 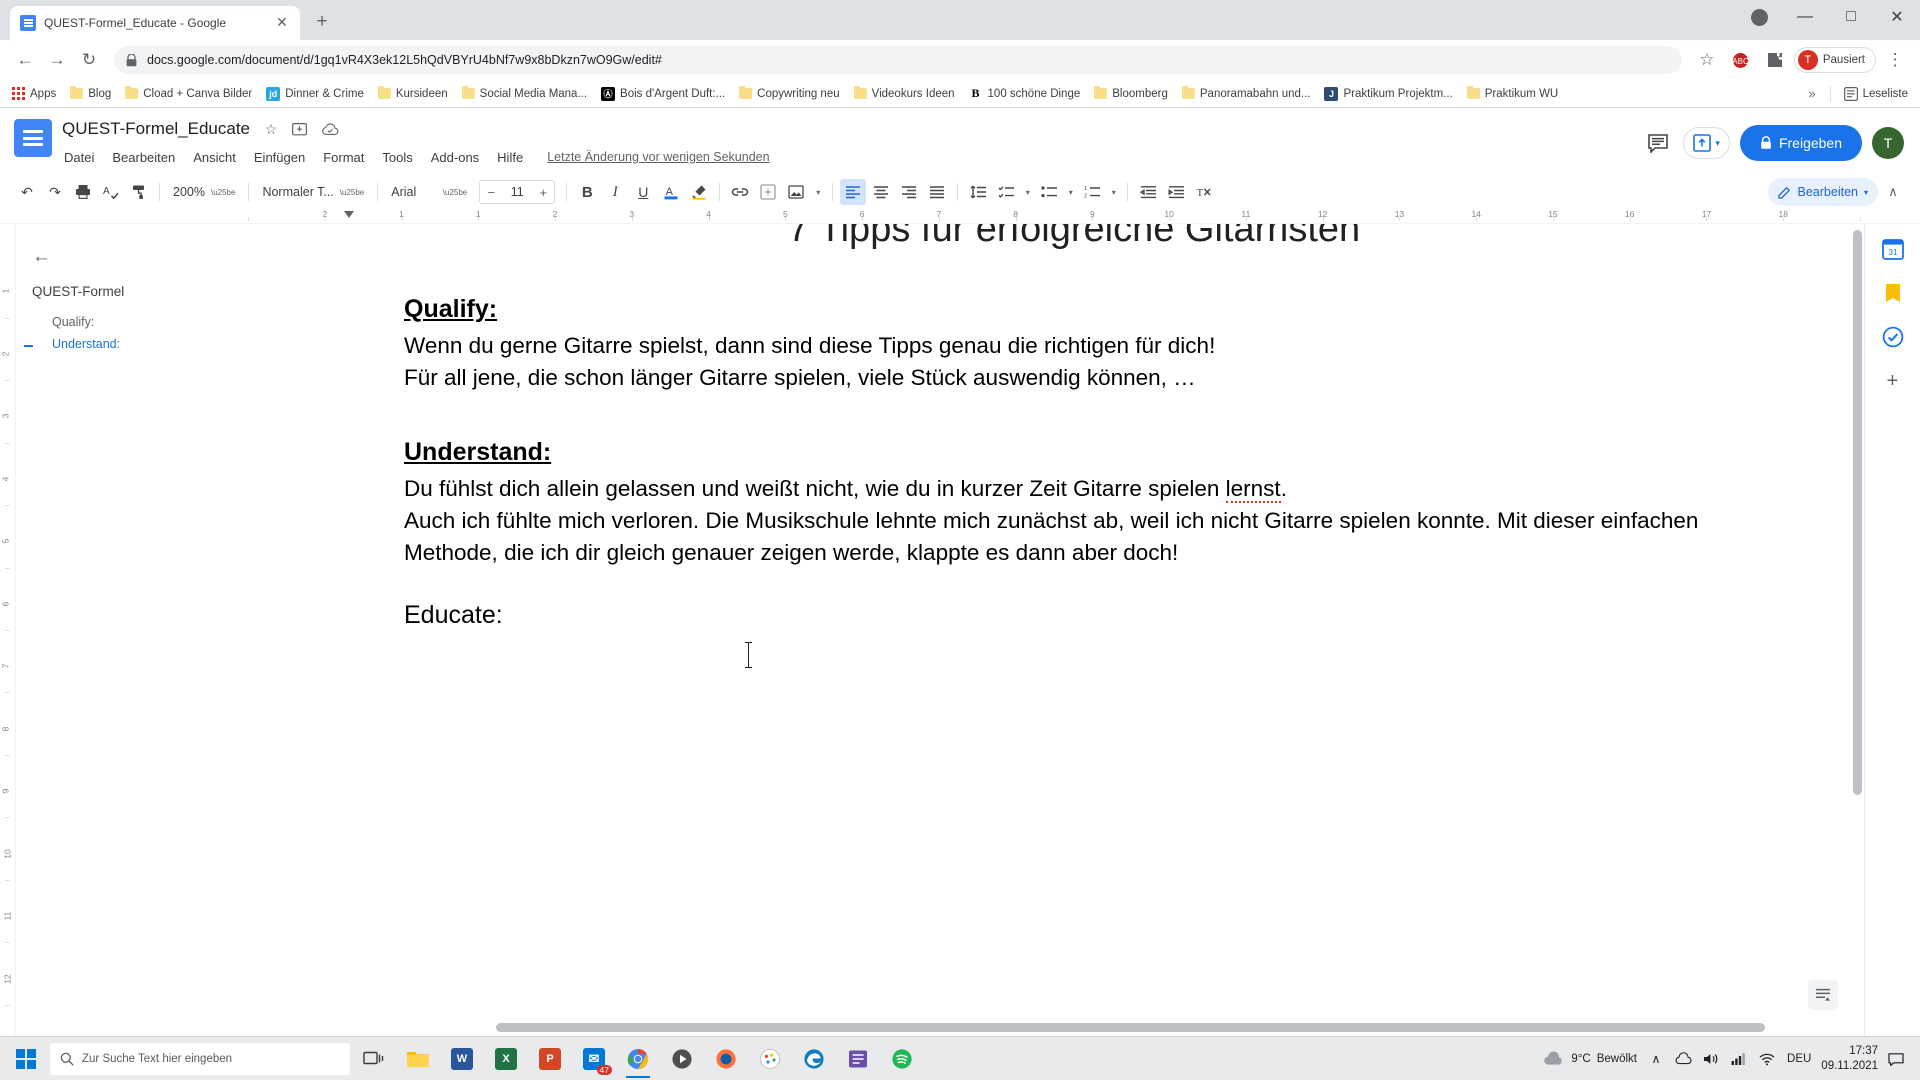 I want to click on back-icon: ←, so click(x=25, y=60).